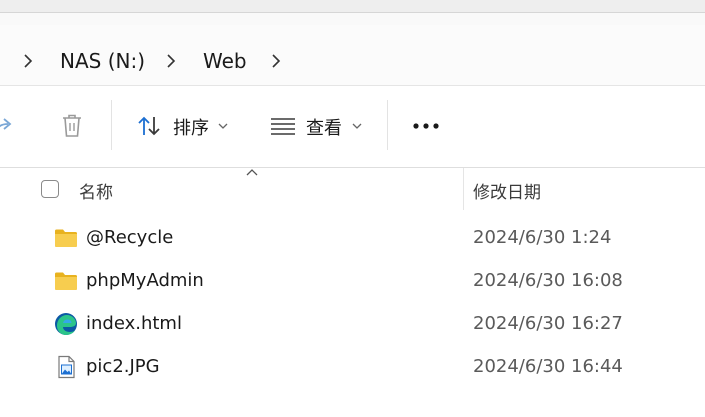 The image size is (705, 417). What do you see at coordinates (66, 324) in the screenshot?
I see `edge-html-icon` at bounding box center [66, 324].